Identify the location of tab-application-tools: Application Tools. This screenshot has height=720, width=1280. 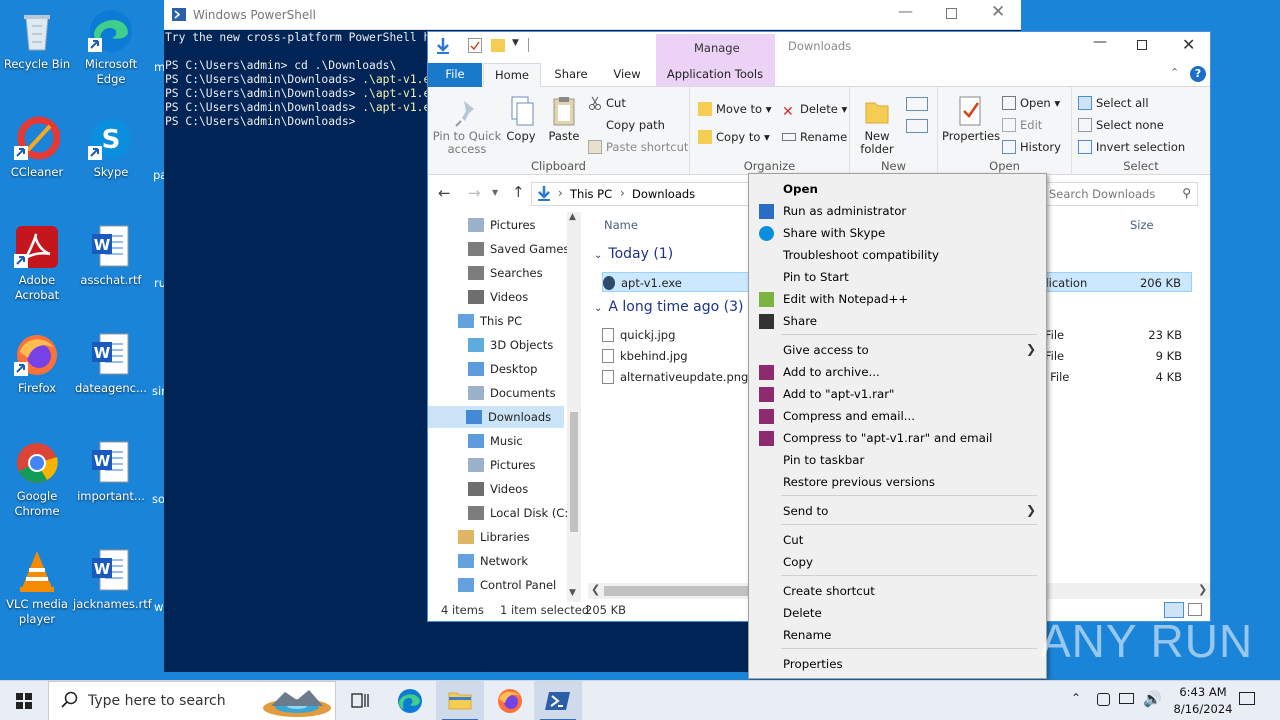
(715, 75).